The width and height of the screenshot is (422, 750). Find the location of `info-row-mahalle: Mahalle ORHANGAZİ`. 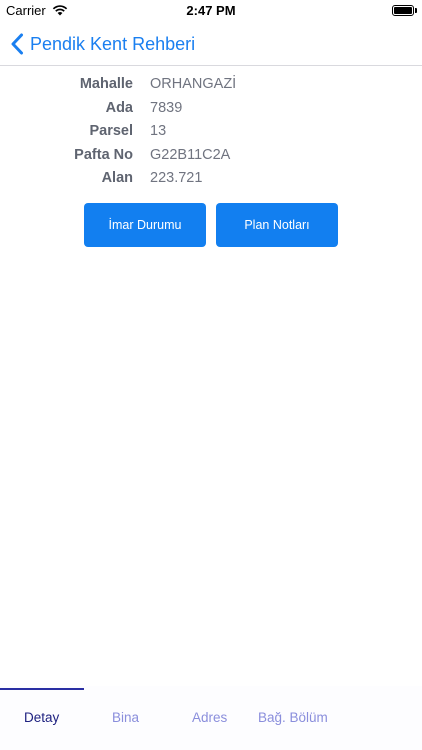

info-row-mahalle: Mahalle ORHANGAZİ is located at coordinates (211, 85).